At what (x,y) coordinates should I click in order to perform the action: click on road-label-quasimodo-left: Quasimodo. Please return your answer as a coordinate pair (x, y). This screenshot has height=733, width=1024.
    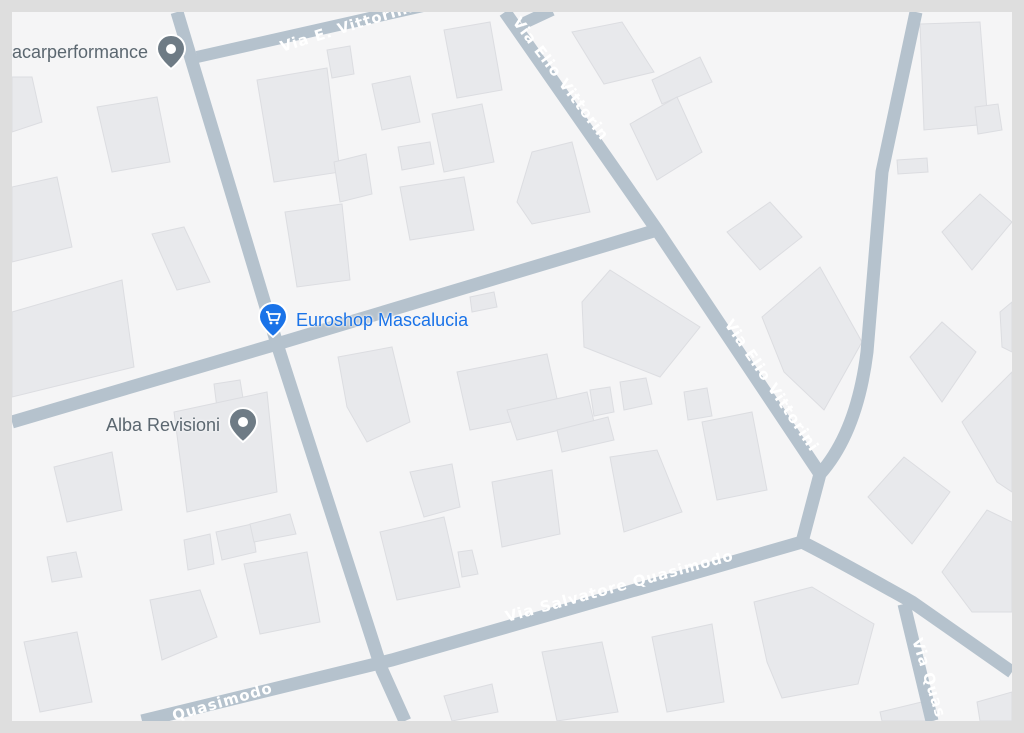
    Looking at the image, I should click on (222, 700).